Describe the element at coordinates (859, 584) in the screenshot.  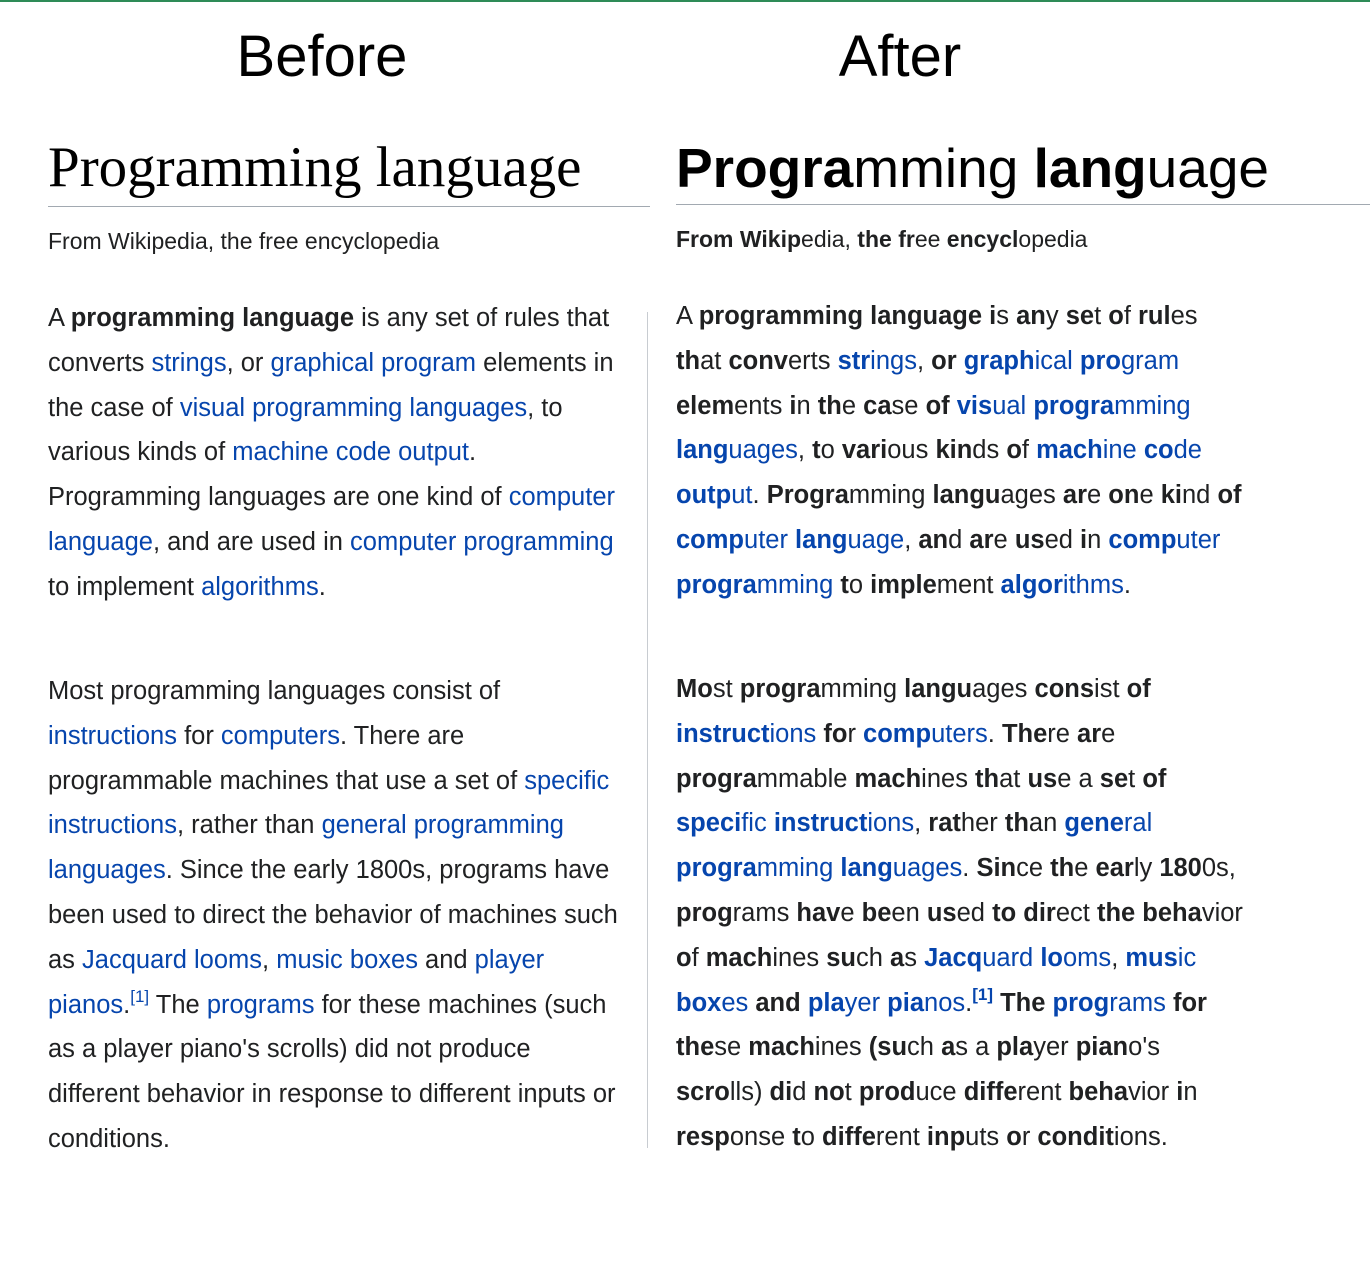
I see `text-run: o` at that location.